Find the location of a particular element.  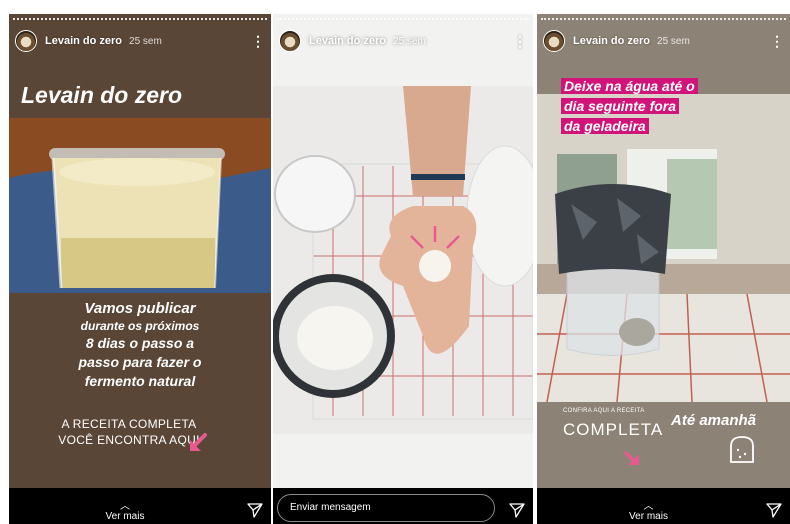

recipe-cta: A RECEITA COMPLETA VOCÊ ENCONTRA AQUI is located at coordinates (129, 432).